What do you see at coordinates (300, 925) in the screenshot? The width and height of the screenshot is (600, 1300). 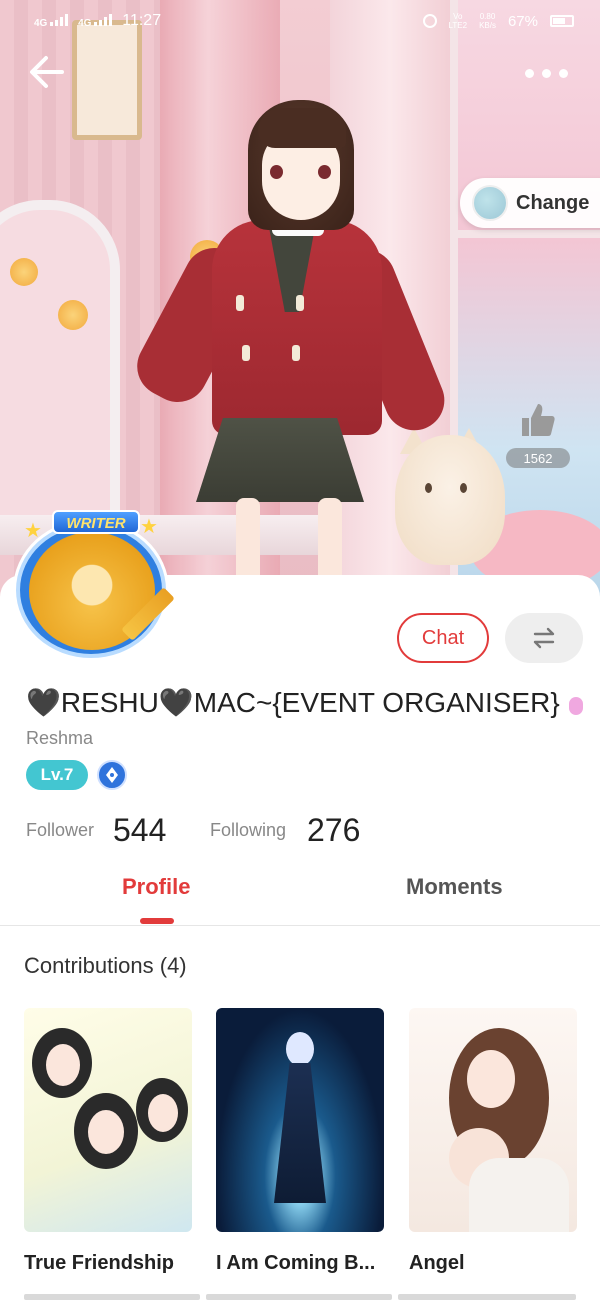 I see `tab-divider` at bounding box center [300, 925].